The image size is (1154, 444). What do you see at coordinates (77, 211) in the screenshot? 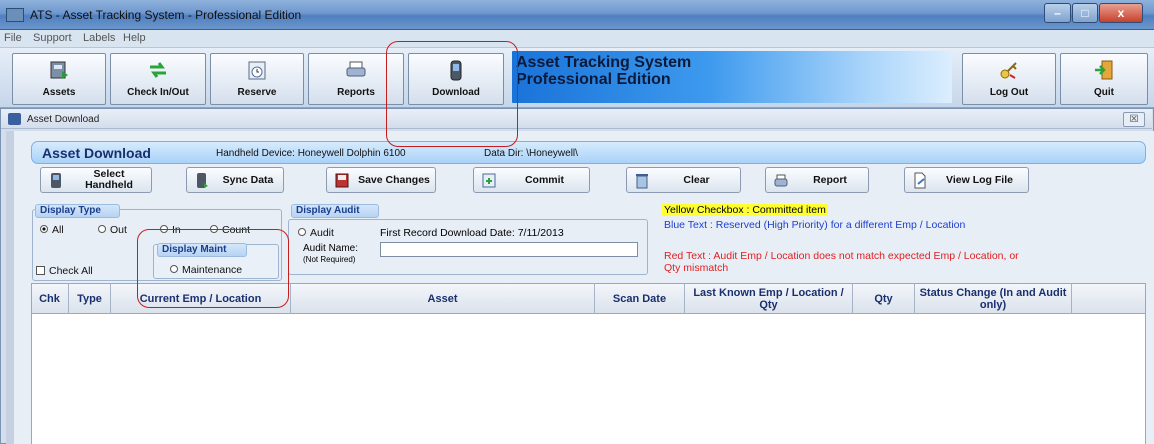
I see `display-type-header: Display Type` at bounding box center [77, 211].